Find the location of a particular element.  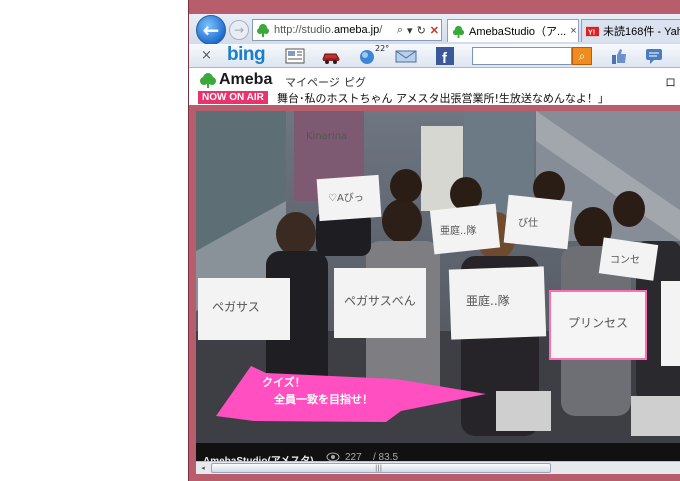

sign-text: び仕 is located at coordinates (528, 222).